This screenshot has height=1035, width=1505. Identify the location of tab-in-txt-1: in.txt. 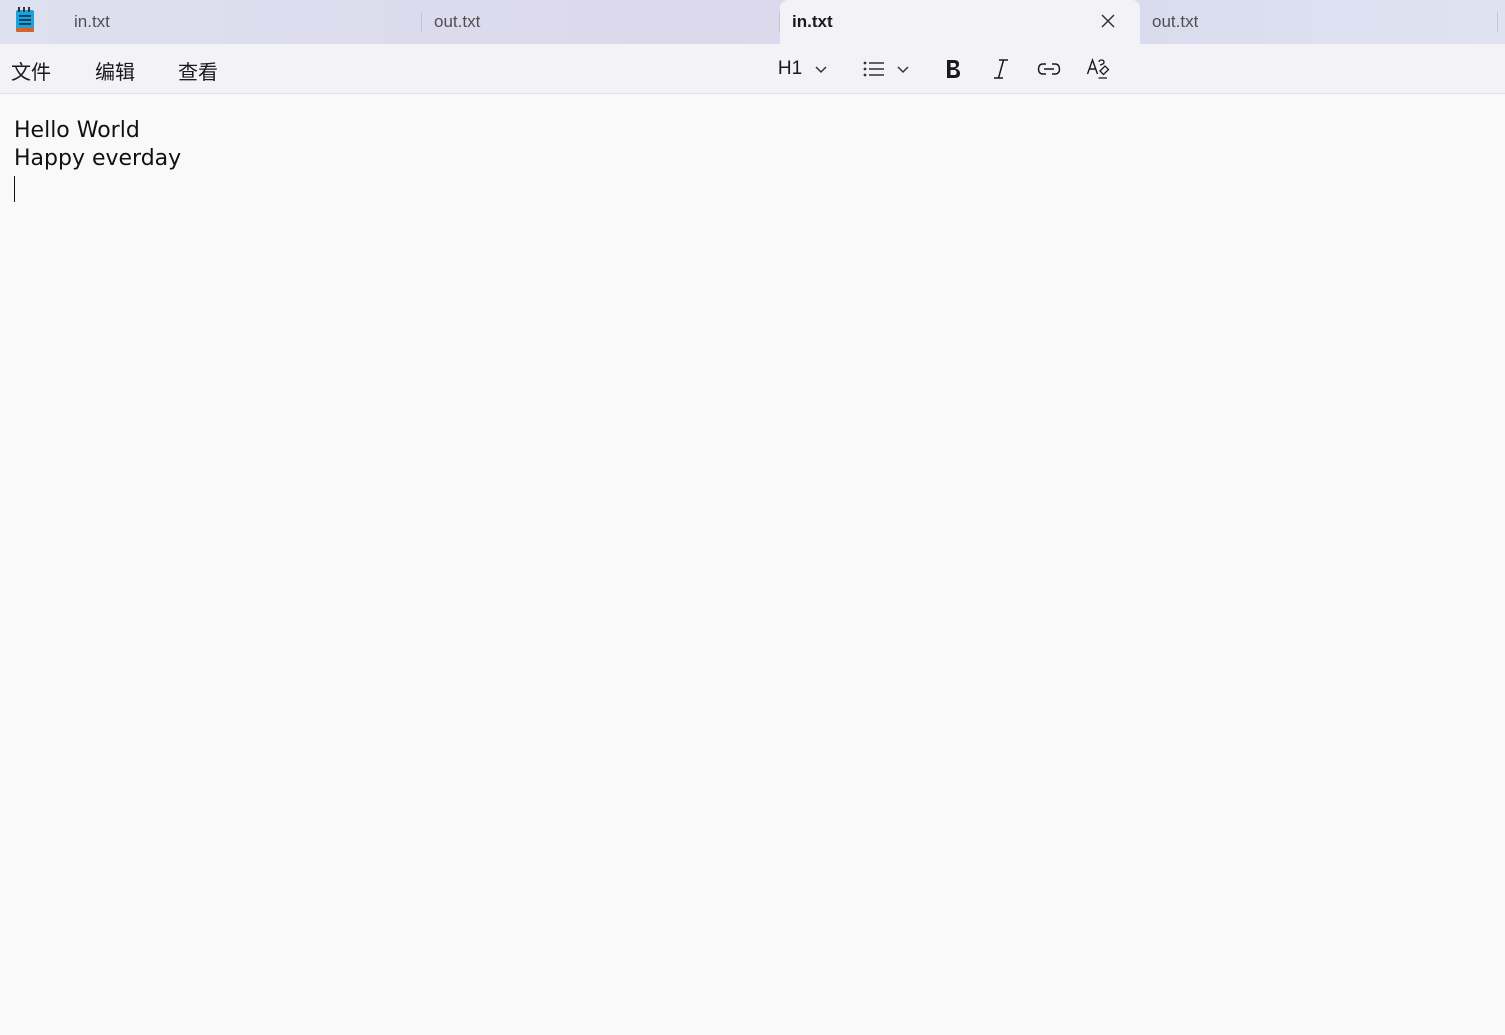
(242, 22).